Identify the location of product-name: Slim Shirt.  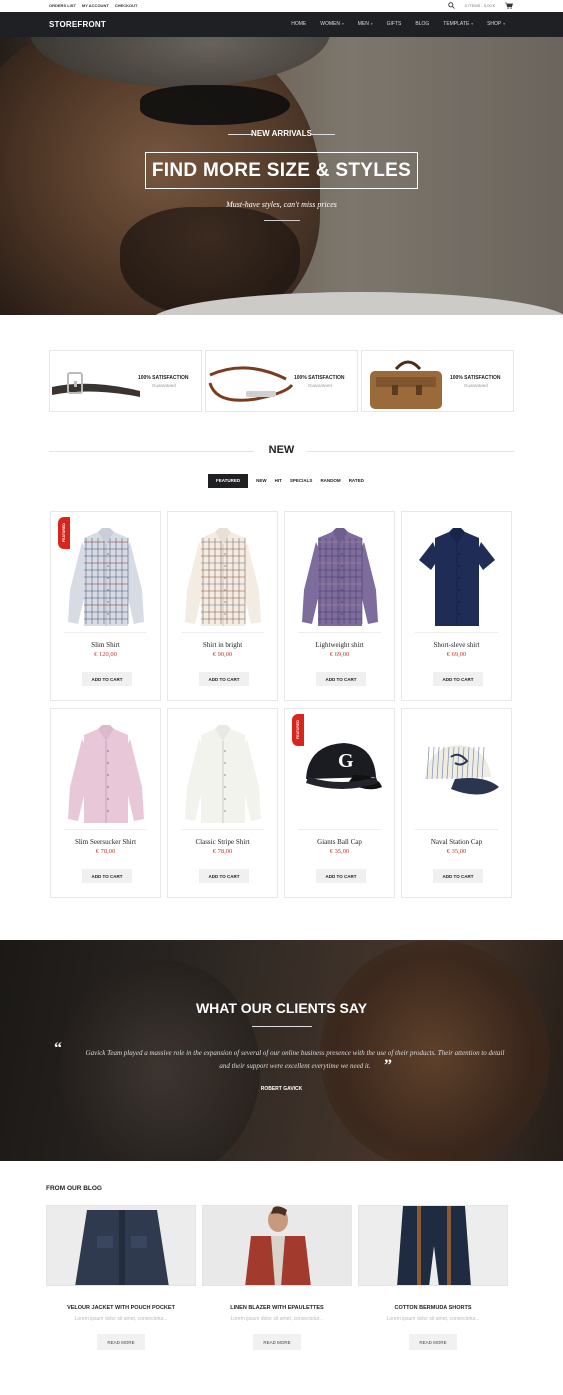
(105, 645).